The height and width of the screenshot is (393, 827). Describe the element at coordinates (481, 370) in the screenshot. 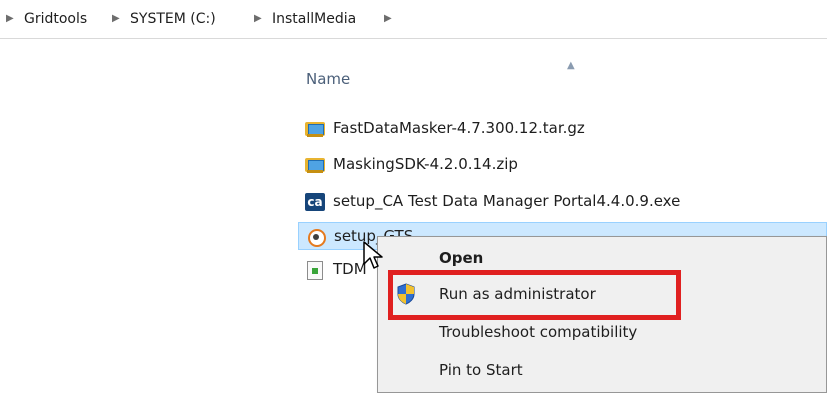

I see `menu-item-label: Pin to Start` at that location.